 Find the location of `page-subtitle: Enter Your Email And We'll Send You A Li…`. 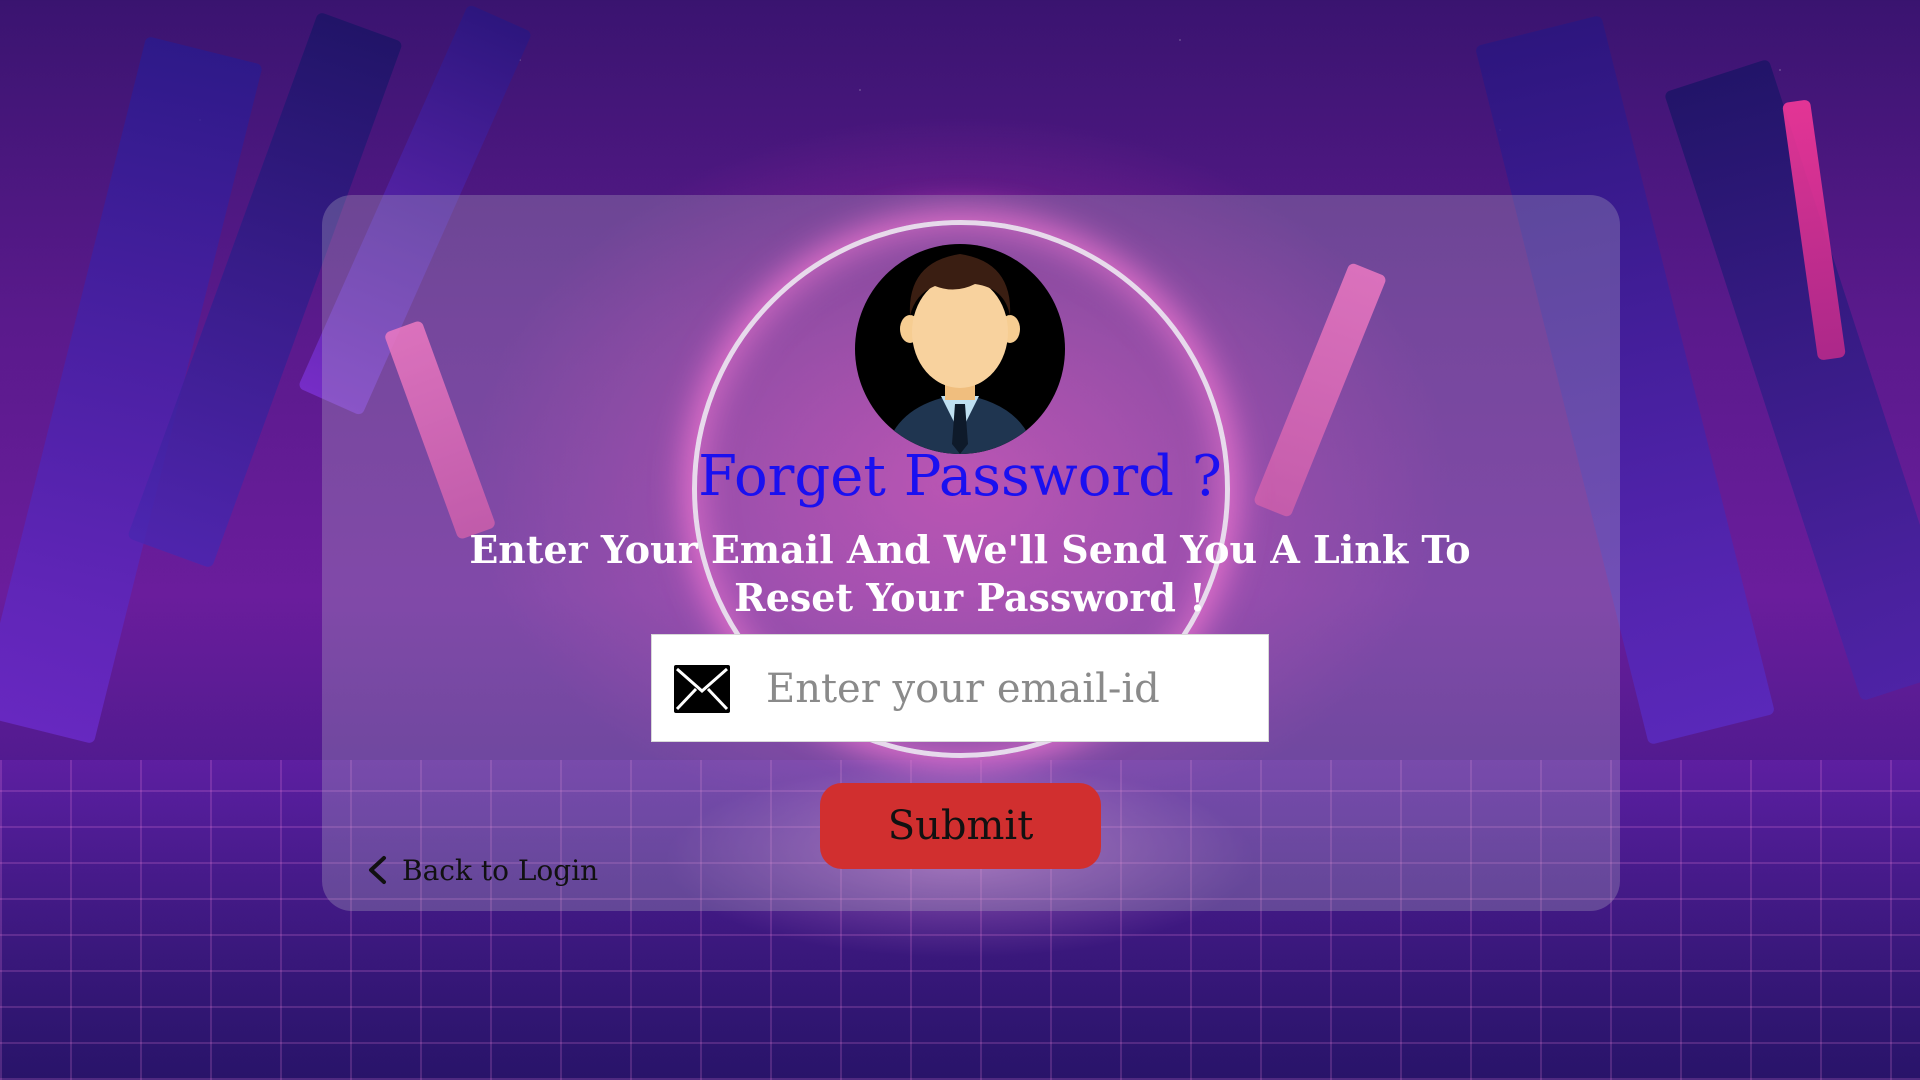

page-subtitle: Enter Your Email And We'll Send You A Li… is located at coordinates (970, 573).